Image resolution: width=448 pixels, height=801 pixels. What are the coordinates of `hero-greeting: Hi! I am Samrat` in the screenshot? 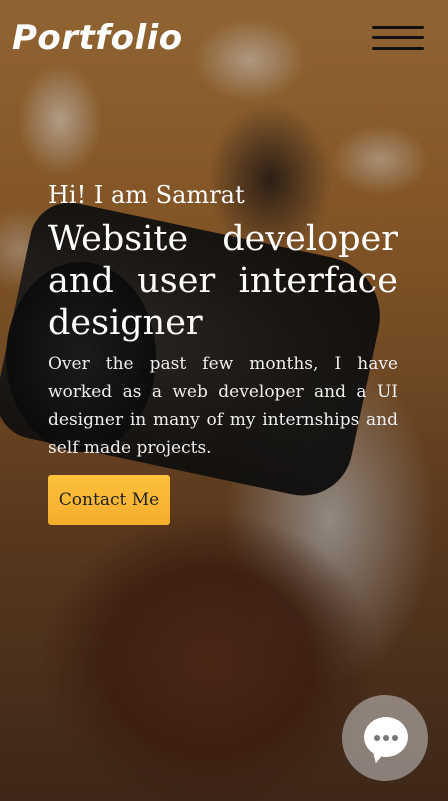 It's located at (146, 195).